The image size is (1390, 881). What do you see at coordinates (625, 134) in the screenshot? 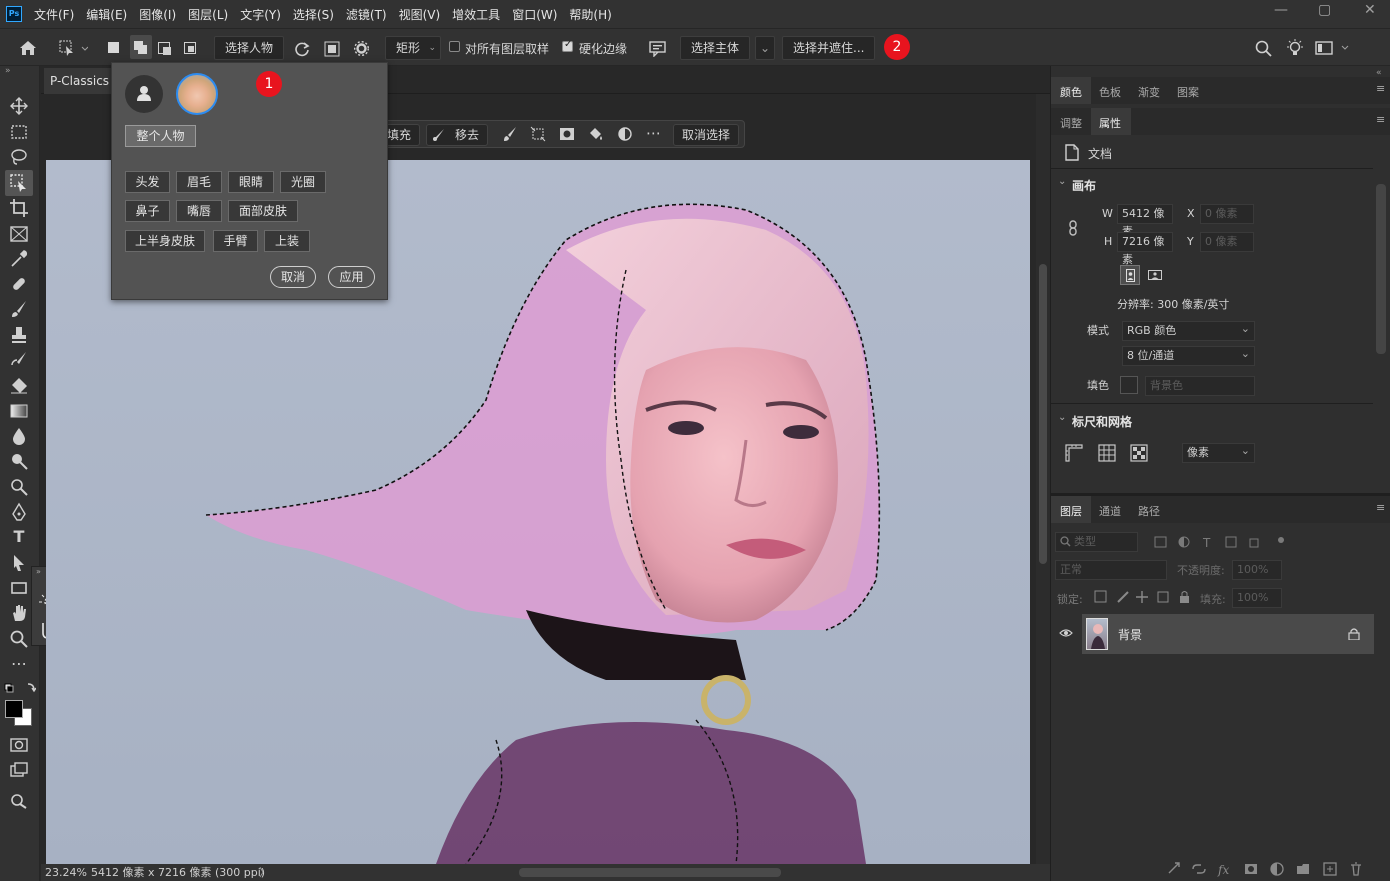
I see `adjustment-icon` at bounding box center [625, 134].